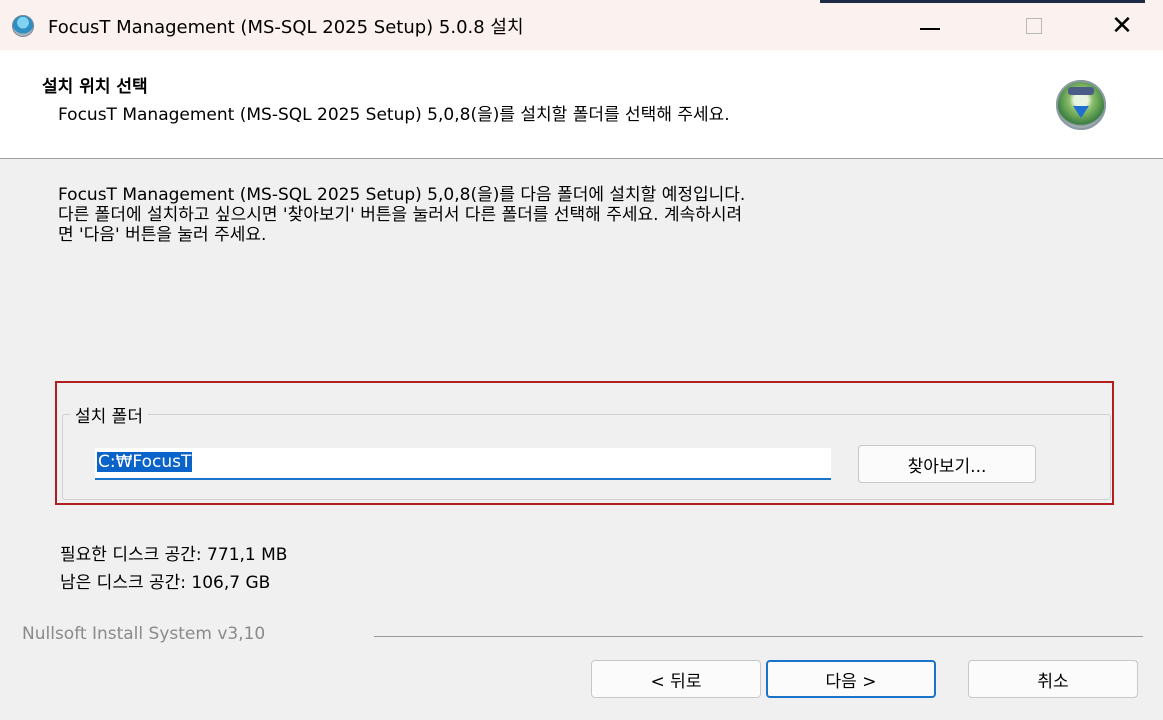 The width and height of the screenshot is (1163, 720). What do you see at coordinates (1081, 91) in the screenshot?
I see `logo-label` at bounding box center [1081, 91].